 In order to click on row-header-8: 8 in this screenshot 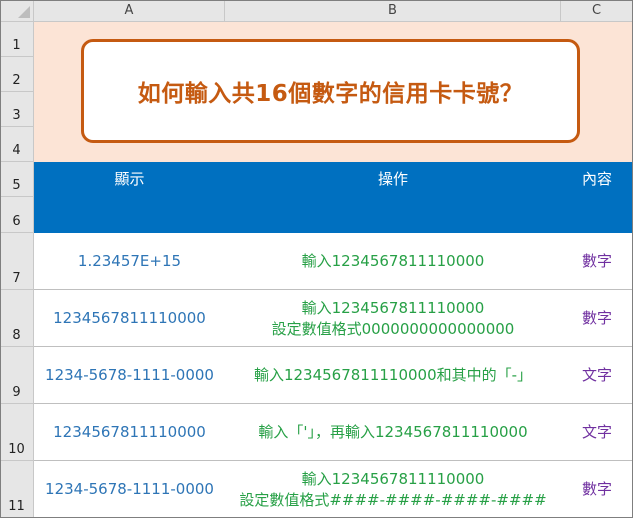, I will do `click(17, 318)`.